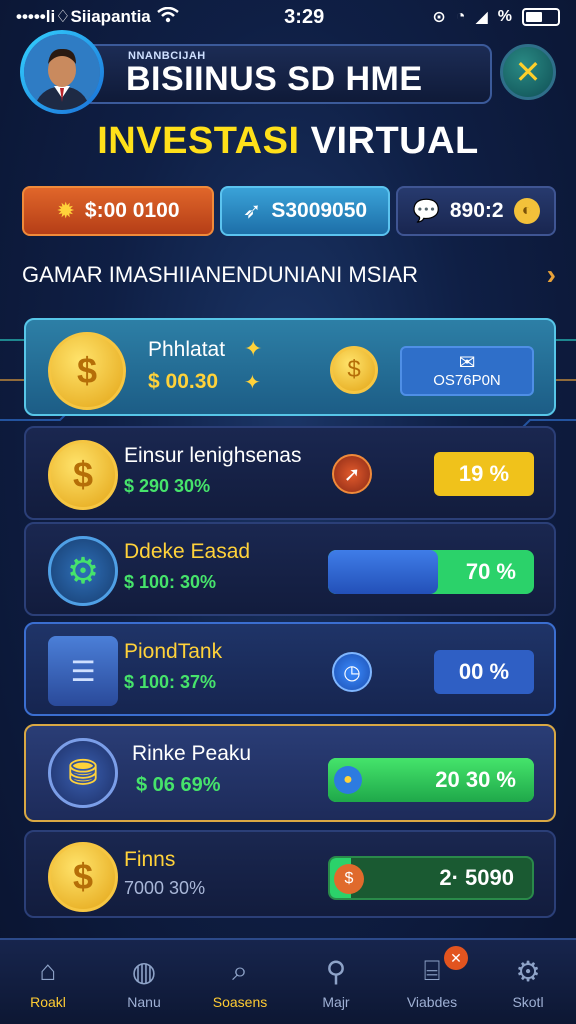 The height and width of the screenshot is (1024, 576). Describe the element at coordinates (290, 569) in the screenshot. I see `investment-card: ⚙ Ddeke Easad $ 100: 30% 70 %` at that location.